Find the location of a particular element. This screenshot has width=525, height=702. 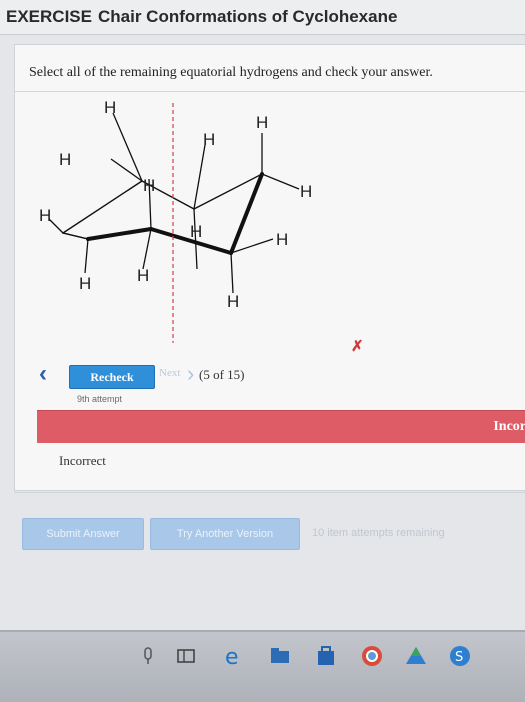

banner-text: Incor is located at coordinates (509, 426).